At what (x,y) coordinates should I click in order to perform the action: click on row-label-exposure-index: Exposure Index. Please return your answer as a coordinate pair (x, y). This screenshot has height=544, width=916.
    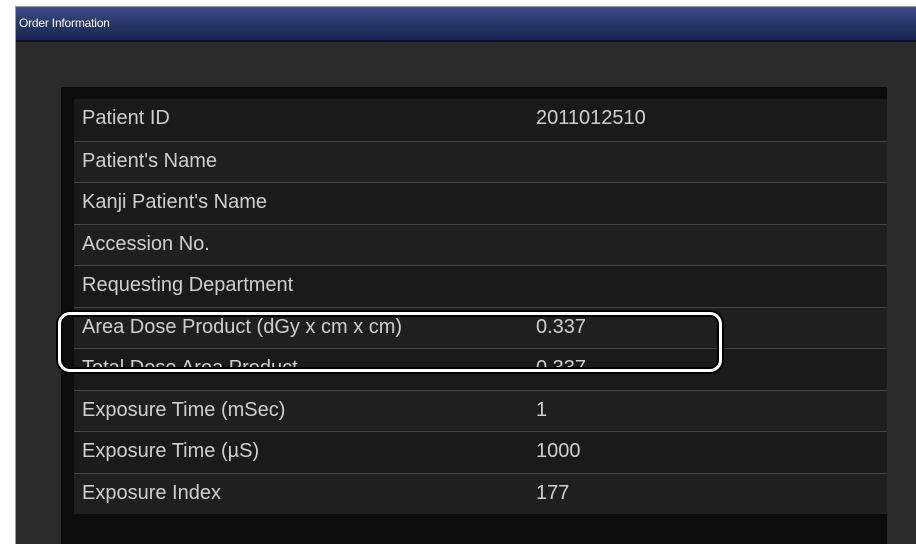
    Looking at the image, I should click on (151, 492).